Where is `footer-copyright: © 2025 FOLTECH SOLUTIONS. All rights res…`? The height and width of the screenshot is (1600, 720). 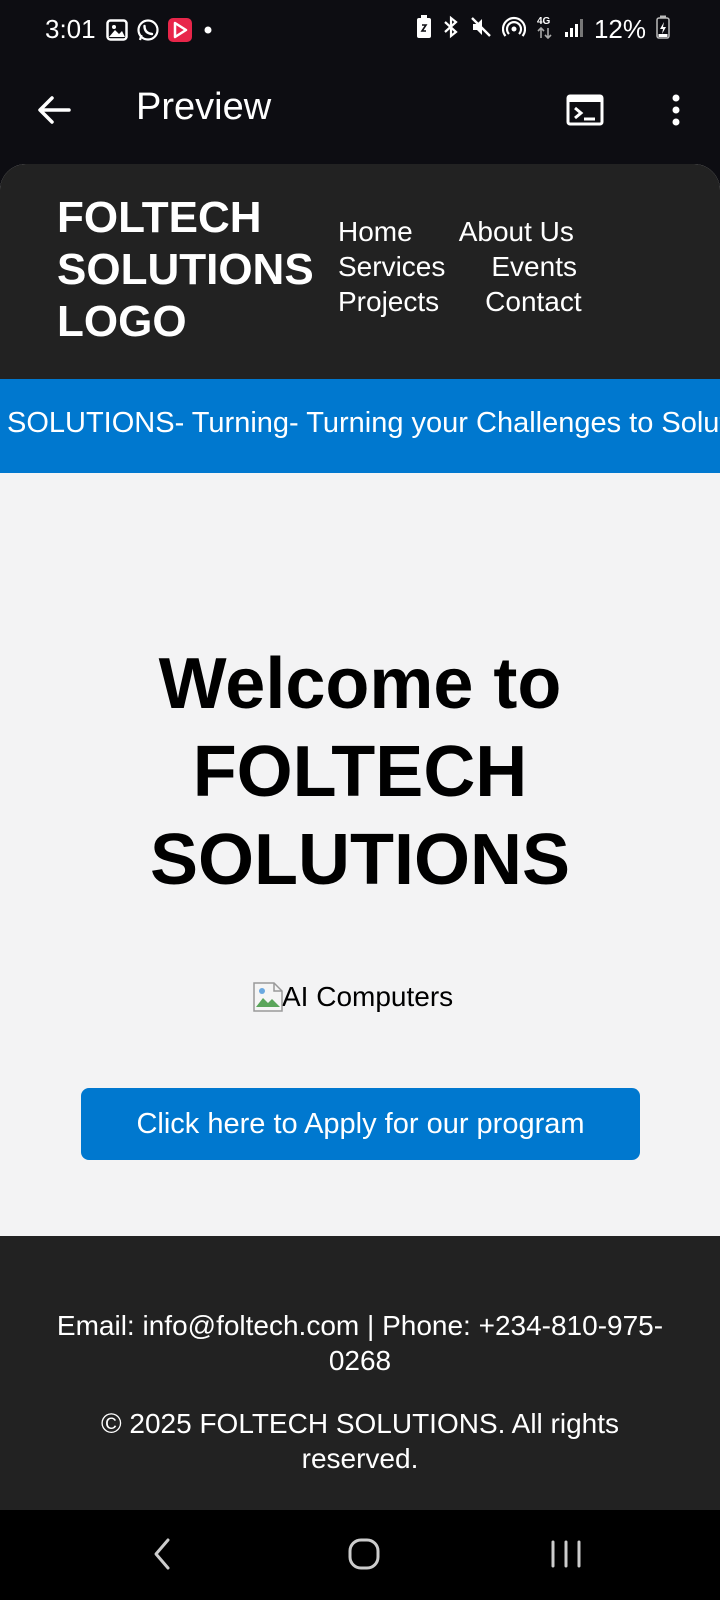 footer-copyright: © 2025 FOLTECH SOLUTIONS. All rights res… is located at coordinates (360, 1441).